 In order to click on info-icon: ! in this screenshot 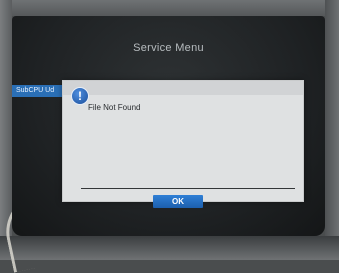, I will do `click(80, 96)`.